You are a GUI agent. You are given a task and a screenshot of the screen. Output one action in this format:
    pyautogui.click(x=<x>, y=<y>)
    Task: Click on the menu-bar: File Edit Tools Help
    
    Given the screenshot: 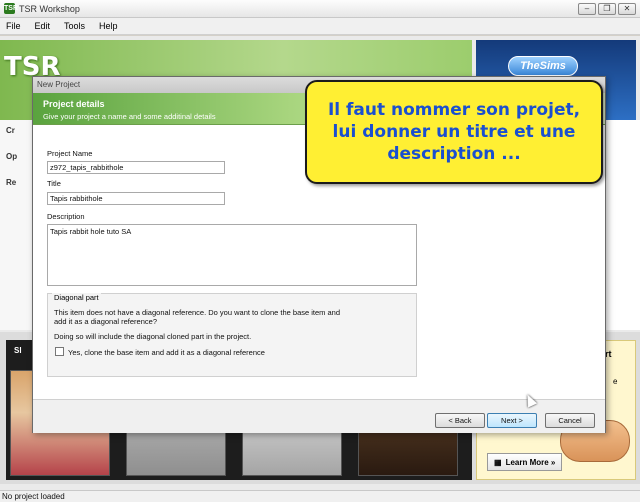 What is the action you would take?
    pyautogui.click(x=320, y=26)
    